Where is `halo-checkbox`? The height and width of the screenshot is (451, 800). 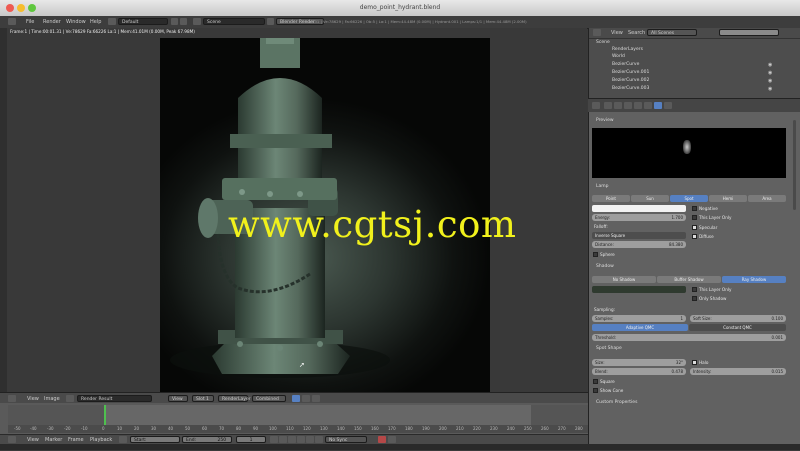 halo-checkbox is located at coordinates (694, 362).